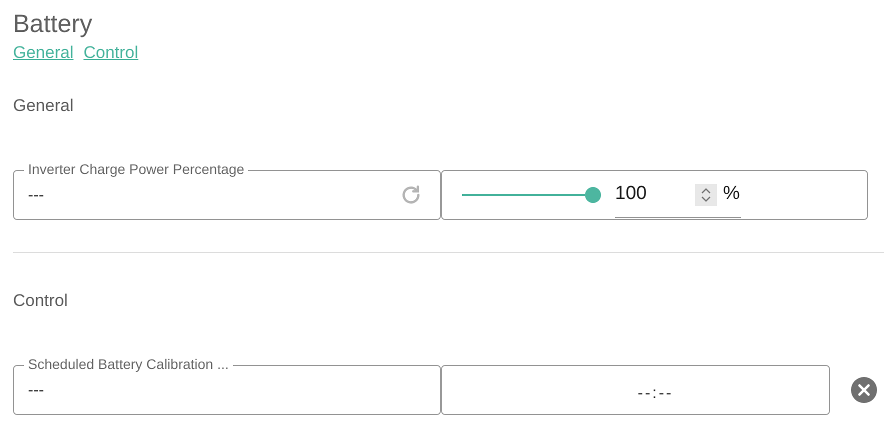  What do you see at coordinates (593, 195) in the screenshot?
I see `slider-thumb` at bounding box center [593, 195].